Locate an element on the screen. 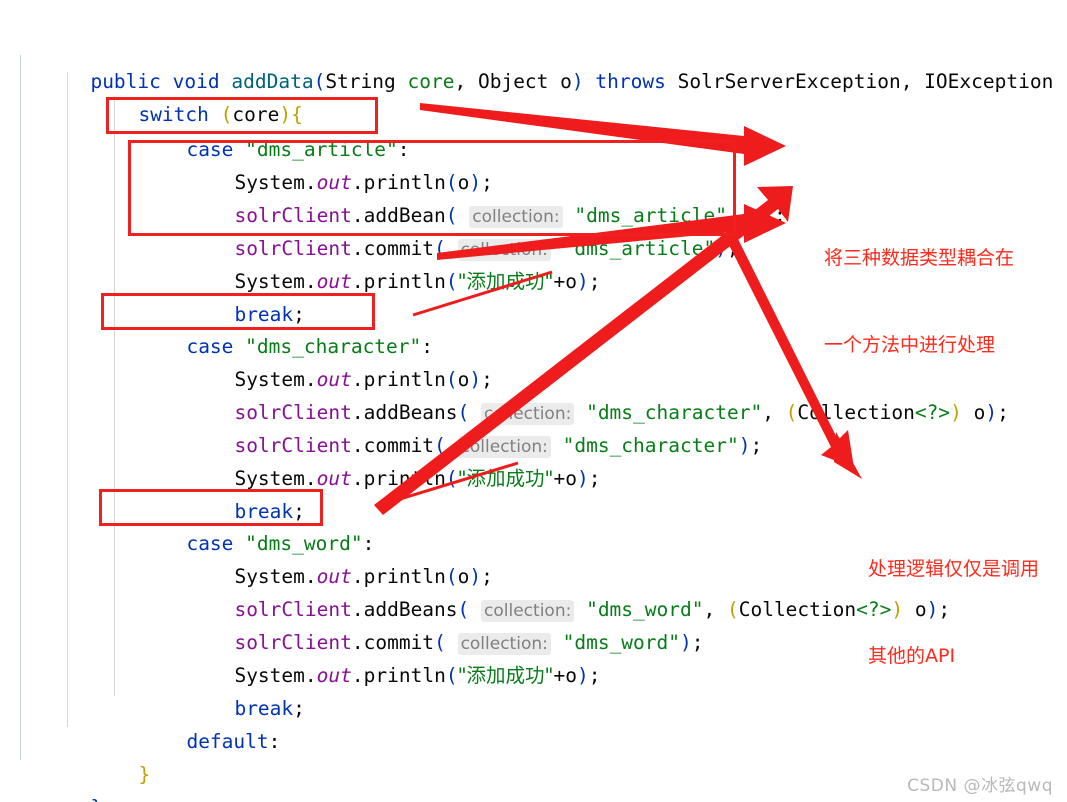  note-api-call: 处理逻辑仅仅是调用 其他的API is located at coordinates (953, 613).